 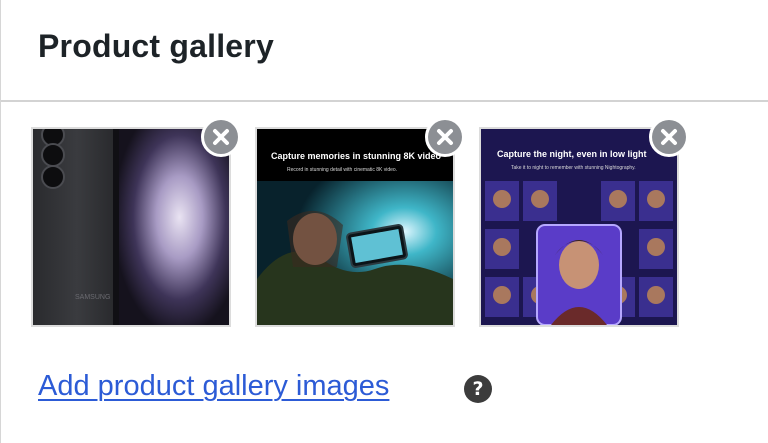 I want to click on remove-image-1-button, so click(x=221, y=137).